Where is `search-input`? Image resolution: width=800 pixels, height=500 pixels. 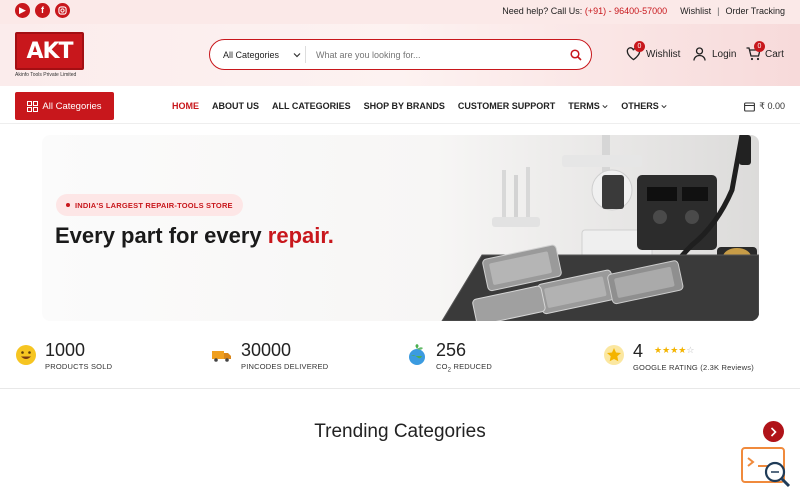
search-input is located at coordinates (433, 54).